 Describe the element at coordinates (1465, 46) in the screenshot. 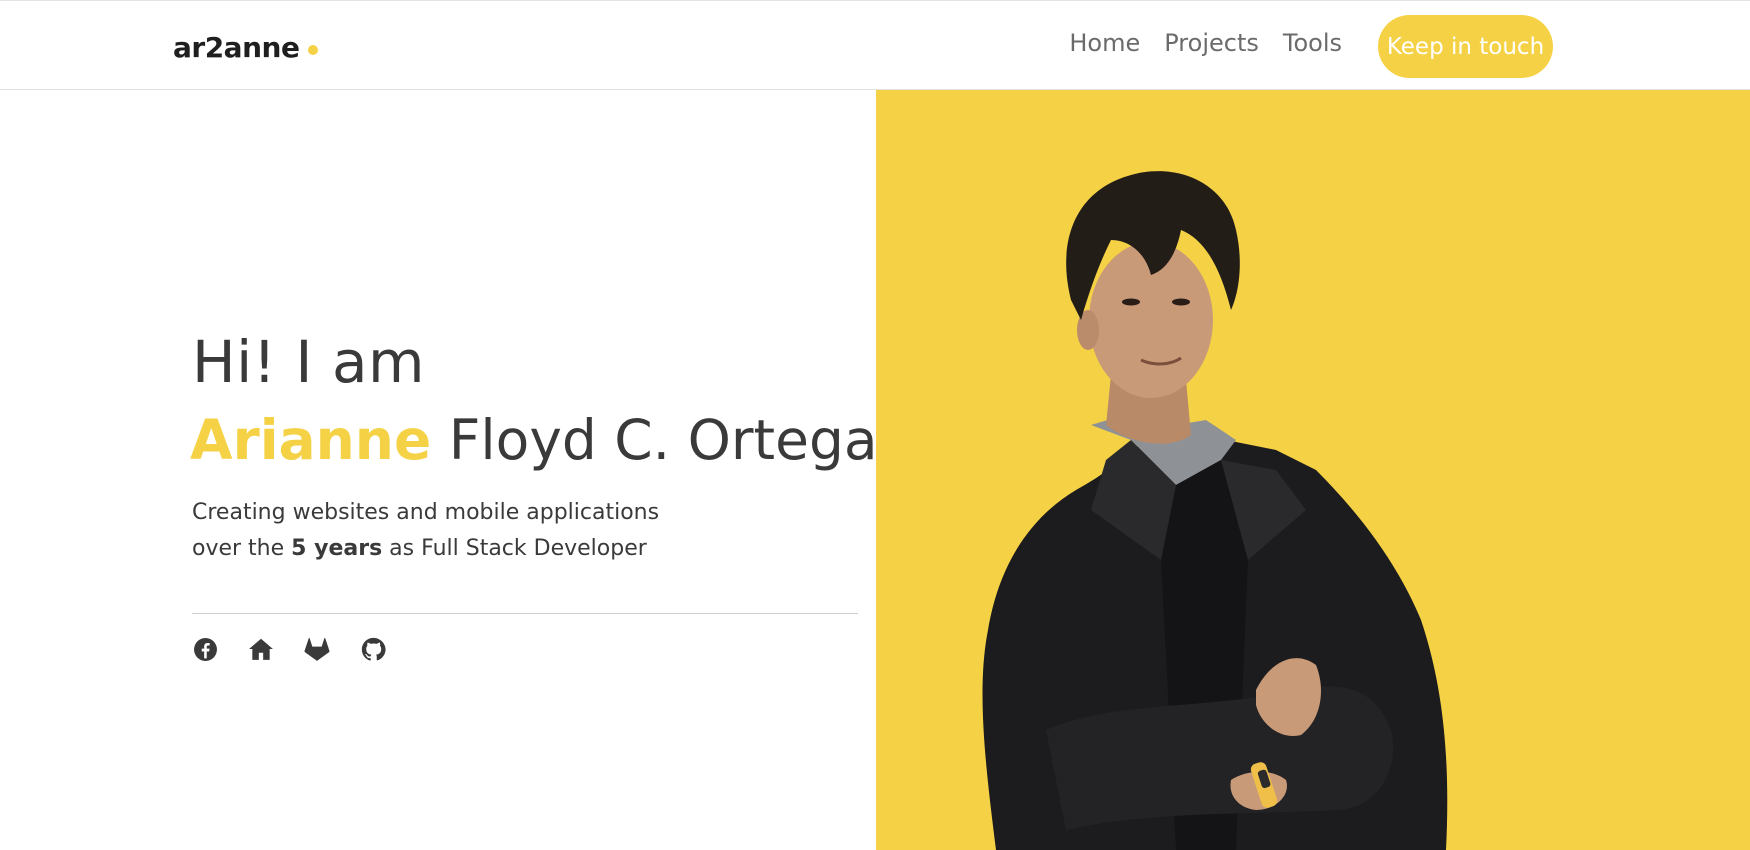

I see `keep-in-touch-button: Keep in touch` at that location.